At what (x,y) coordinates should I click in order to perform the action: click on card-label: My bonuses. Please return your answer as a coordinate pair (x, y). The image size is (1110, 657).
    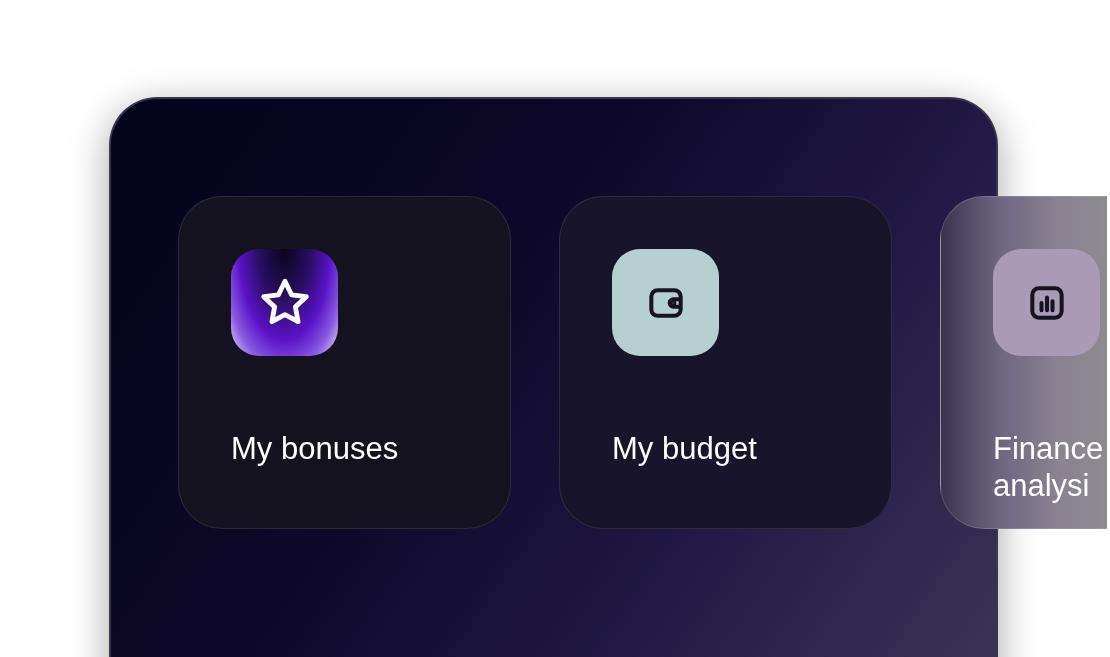
    Looking at the image, I should click on (315, 448).